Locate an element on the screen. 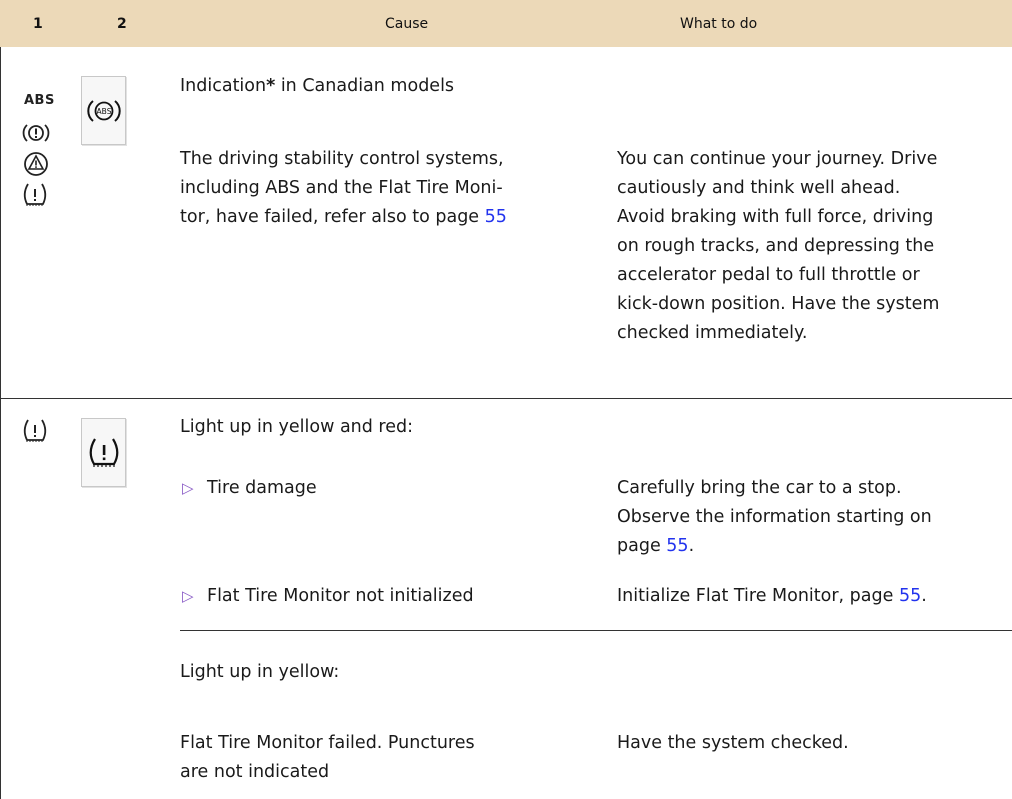  what-to-do-column-header: What to do is located at coordinates (719, 24).